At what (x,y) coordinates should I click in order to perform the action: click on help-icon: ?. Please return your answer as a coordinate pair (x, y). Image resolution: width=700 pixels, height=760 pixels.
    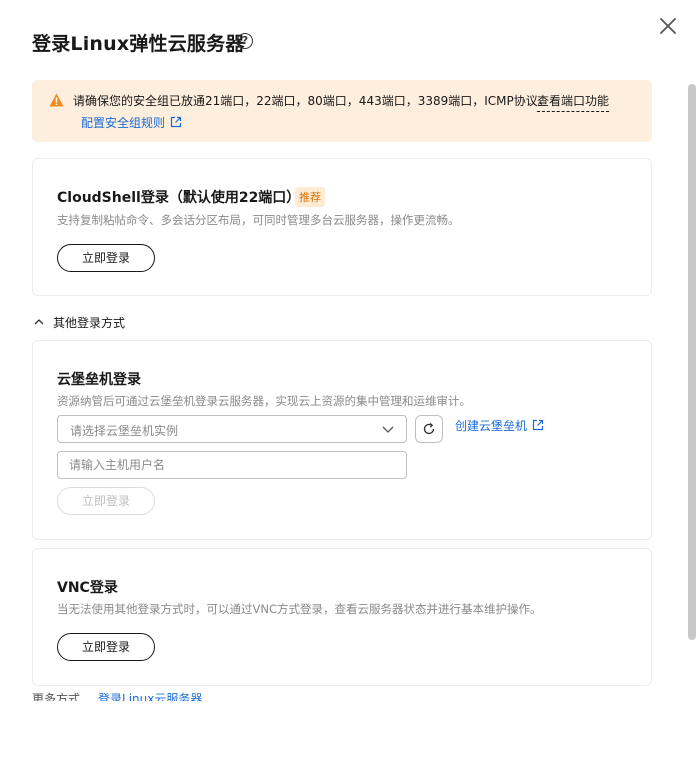
    Looking at the image, I should click on (245, 41).